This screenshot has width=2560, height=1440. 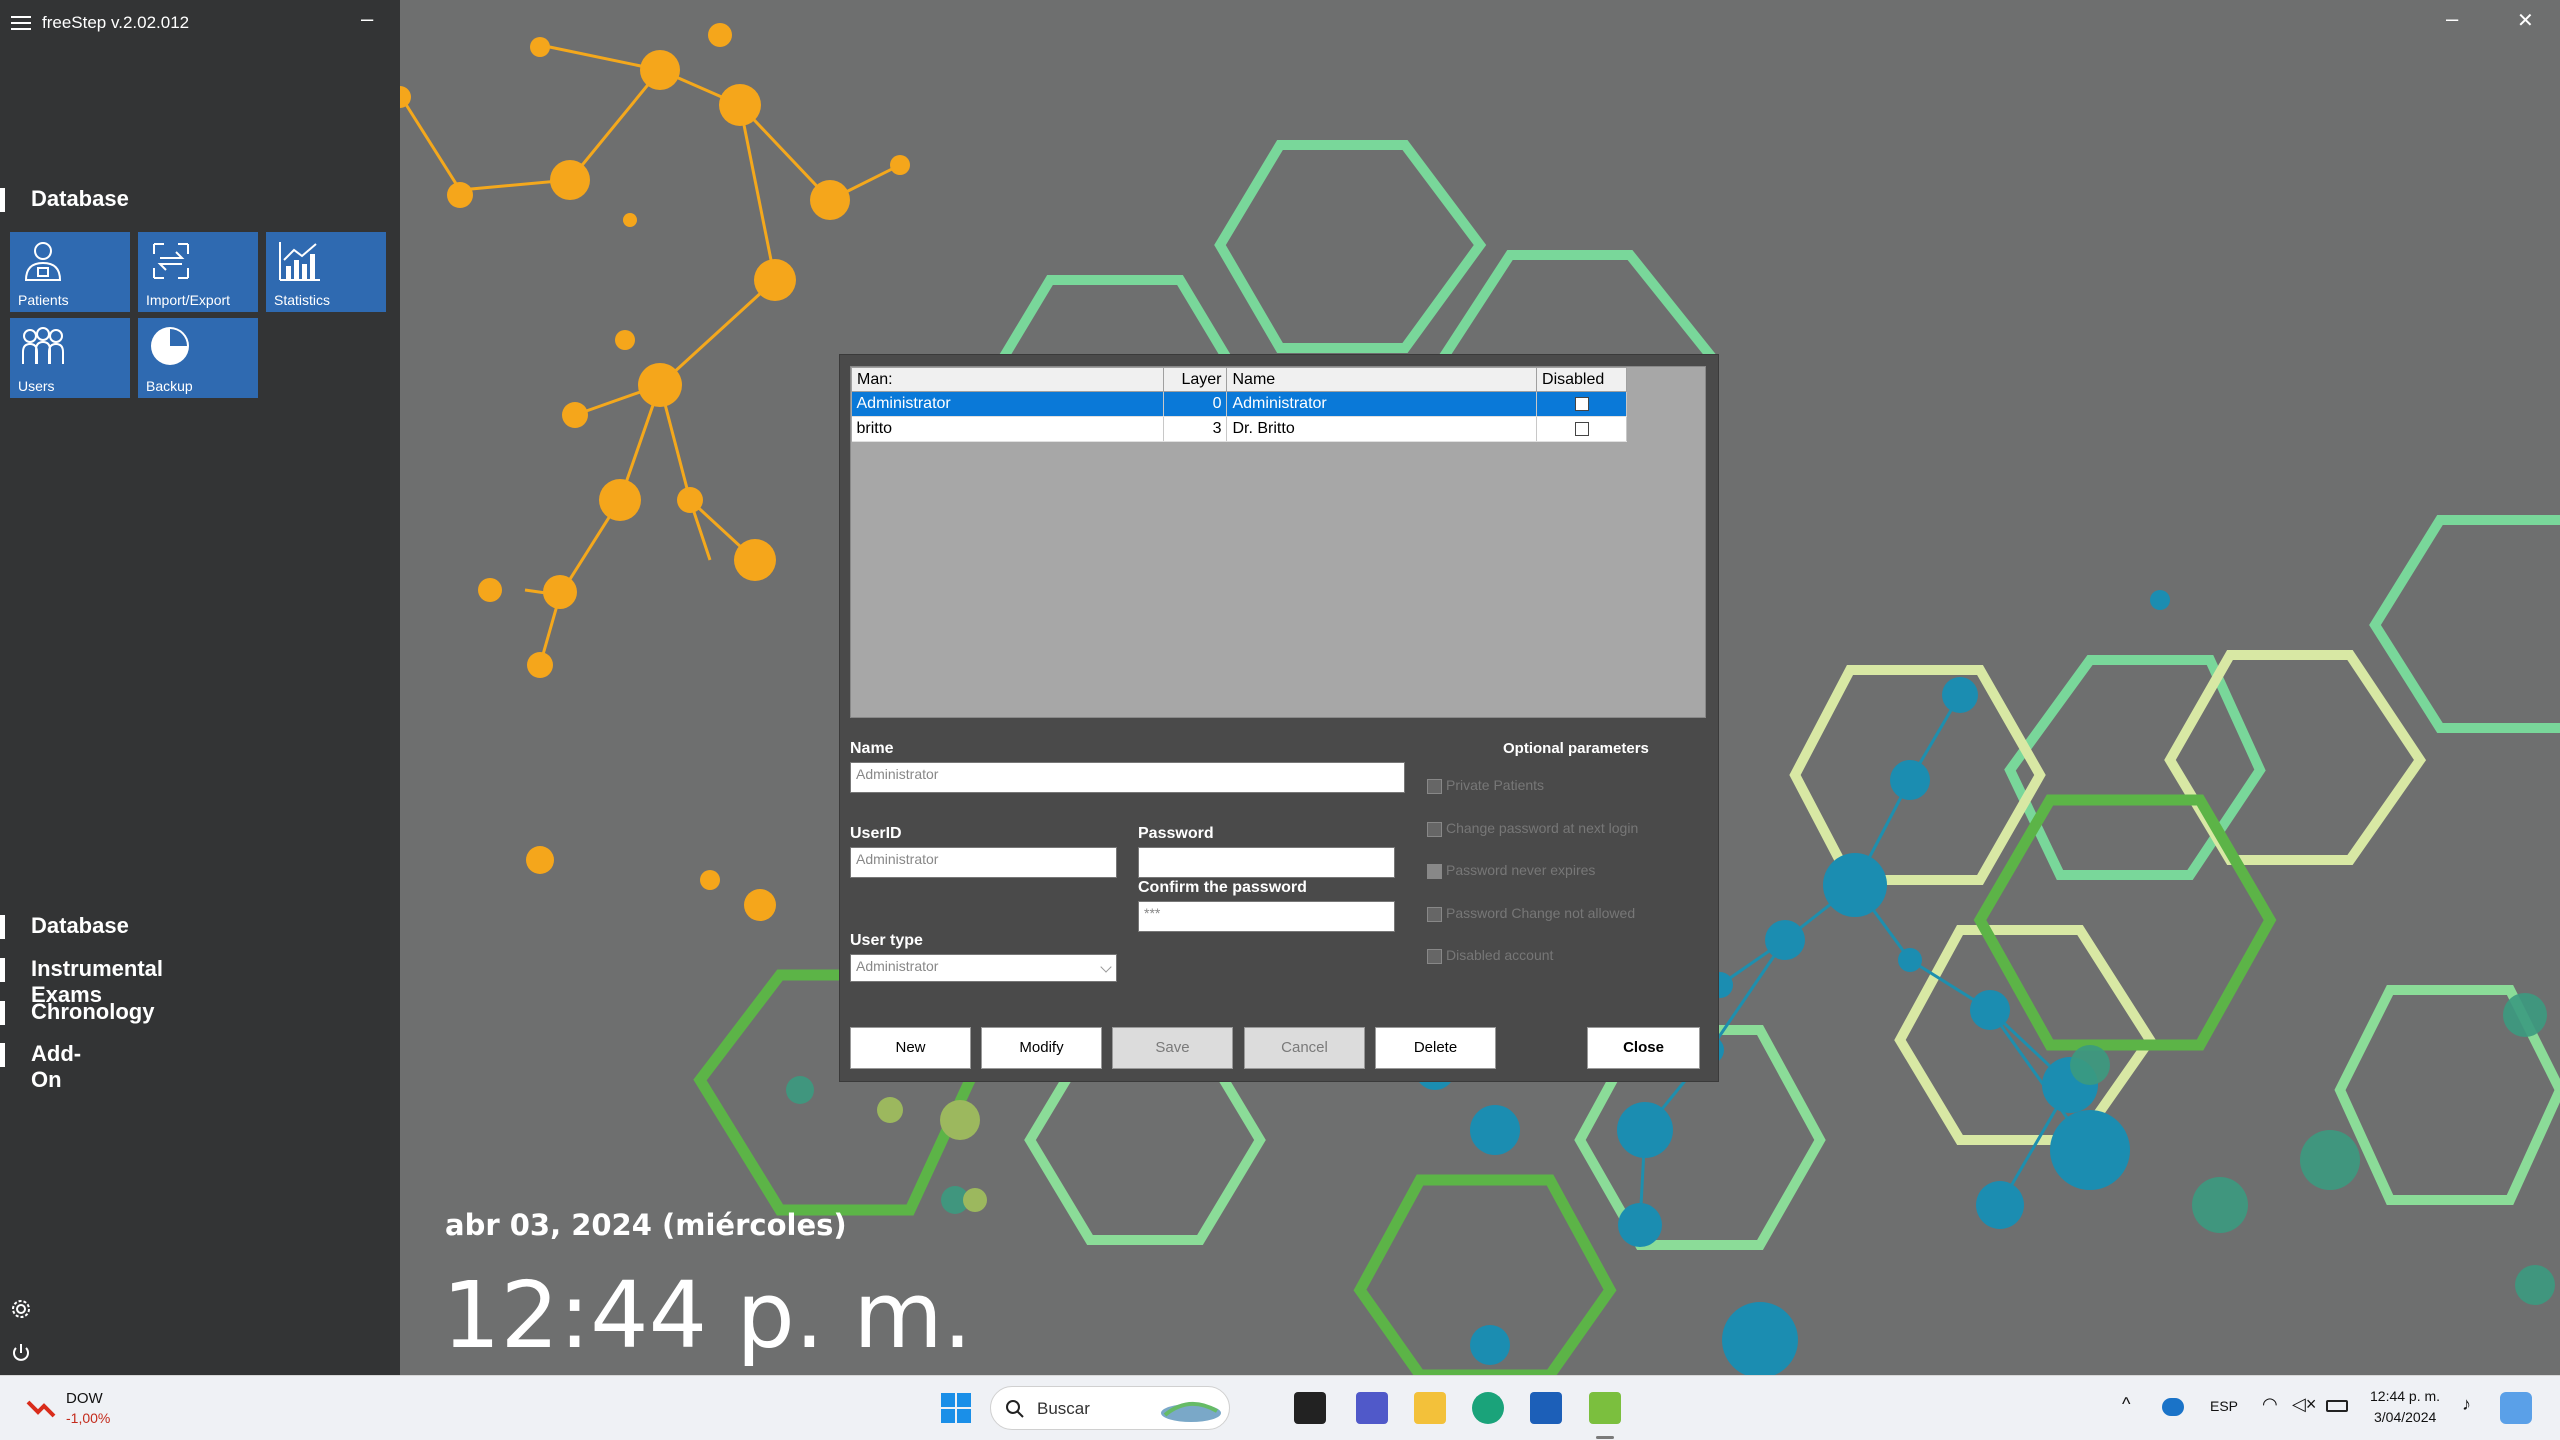 What do you see at coordinates (326, 272) in the screenshot?
I see `tile-statistics: Statistics` at bounding box center [326, 272].